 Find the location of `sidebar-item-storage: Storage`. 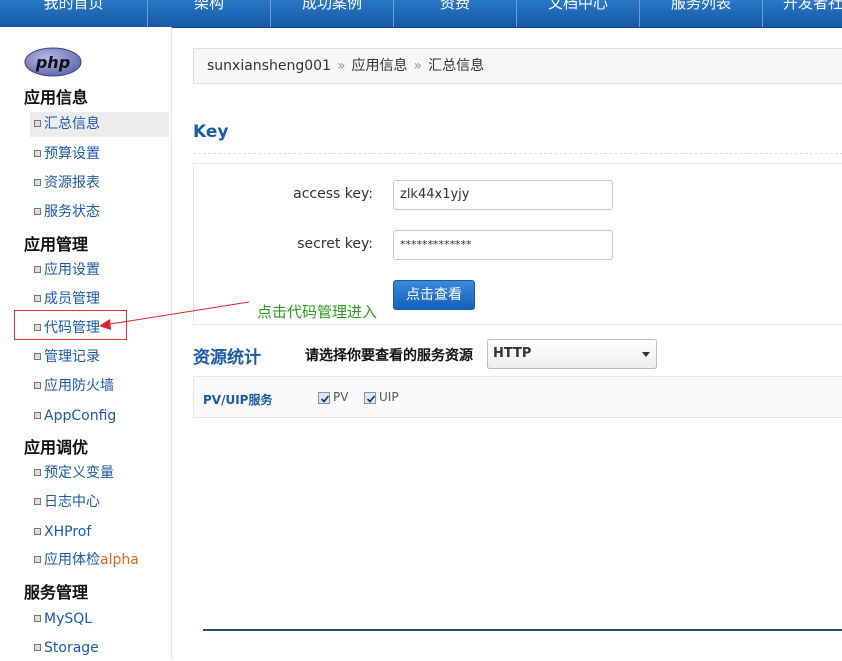

sidebar-item-storage: Storage is located at coordinates (99, 648).